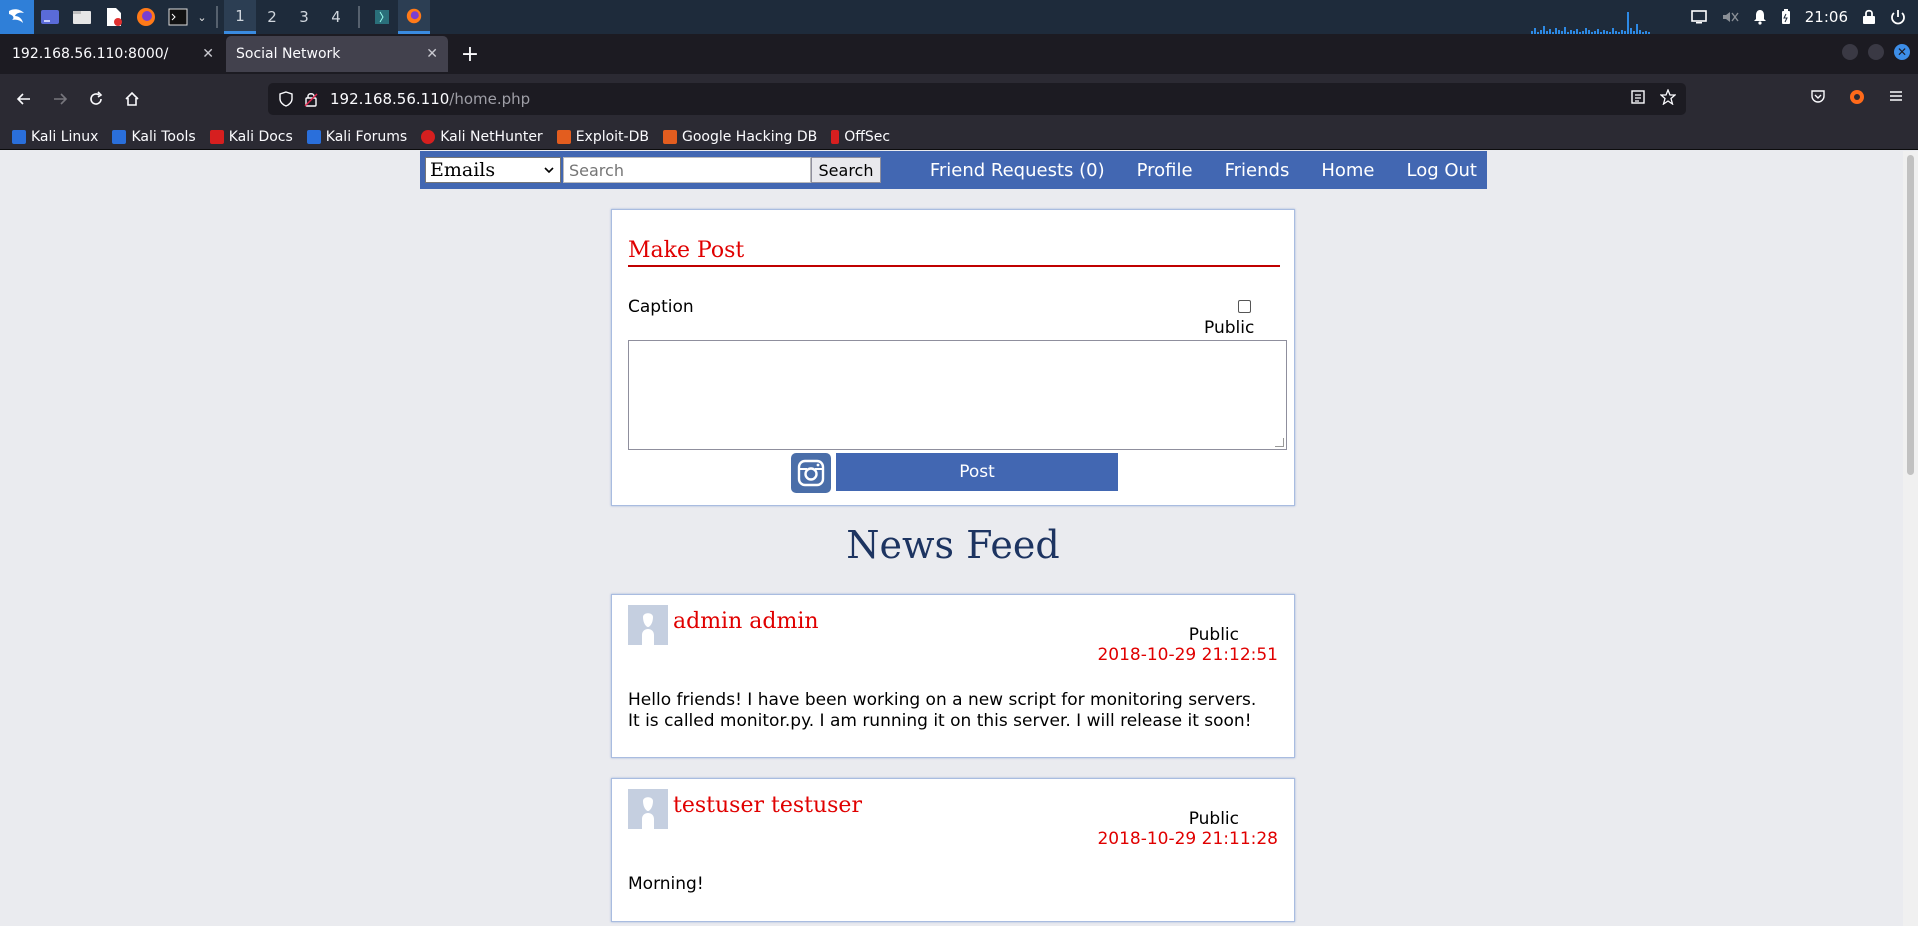 The image size is (1918, 926). I want to click on file-manager-app, so click(82, 17).